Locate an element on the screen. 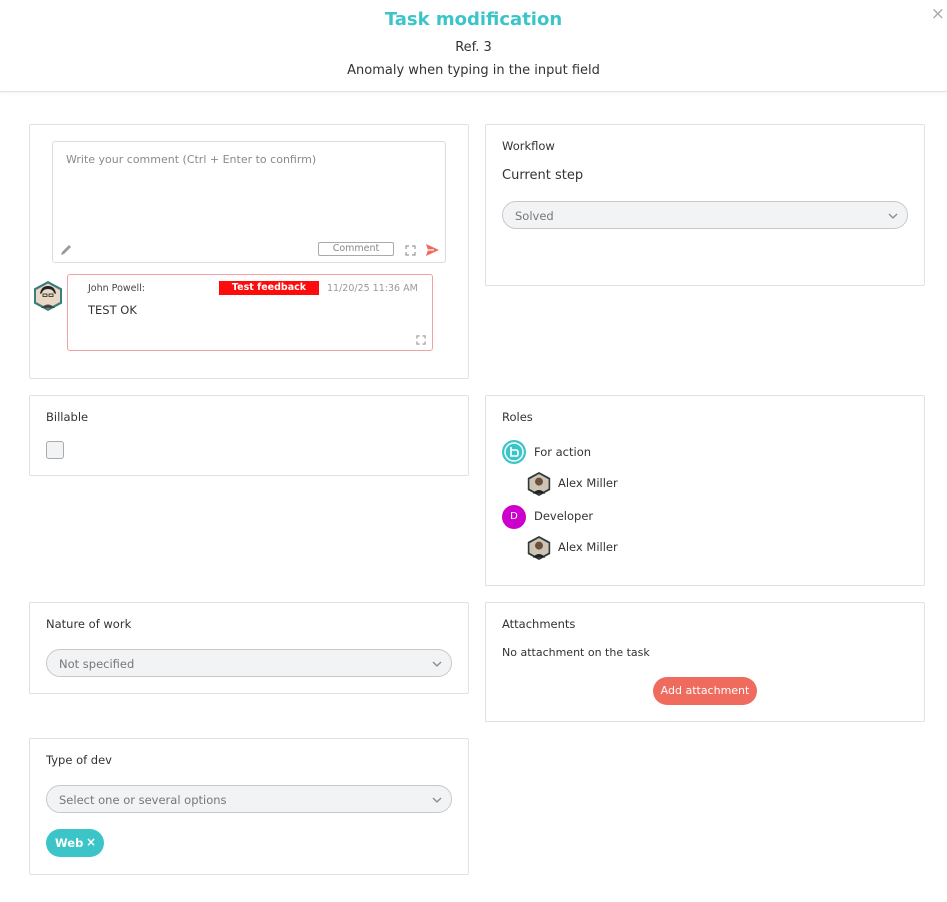  billable-checkbox is located at coordinates (55, 450).